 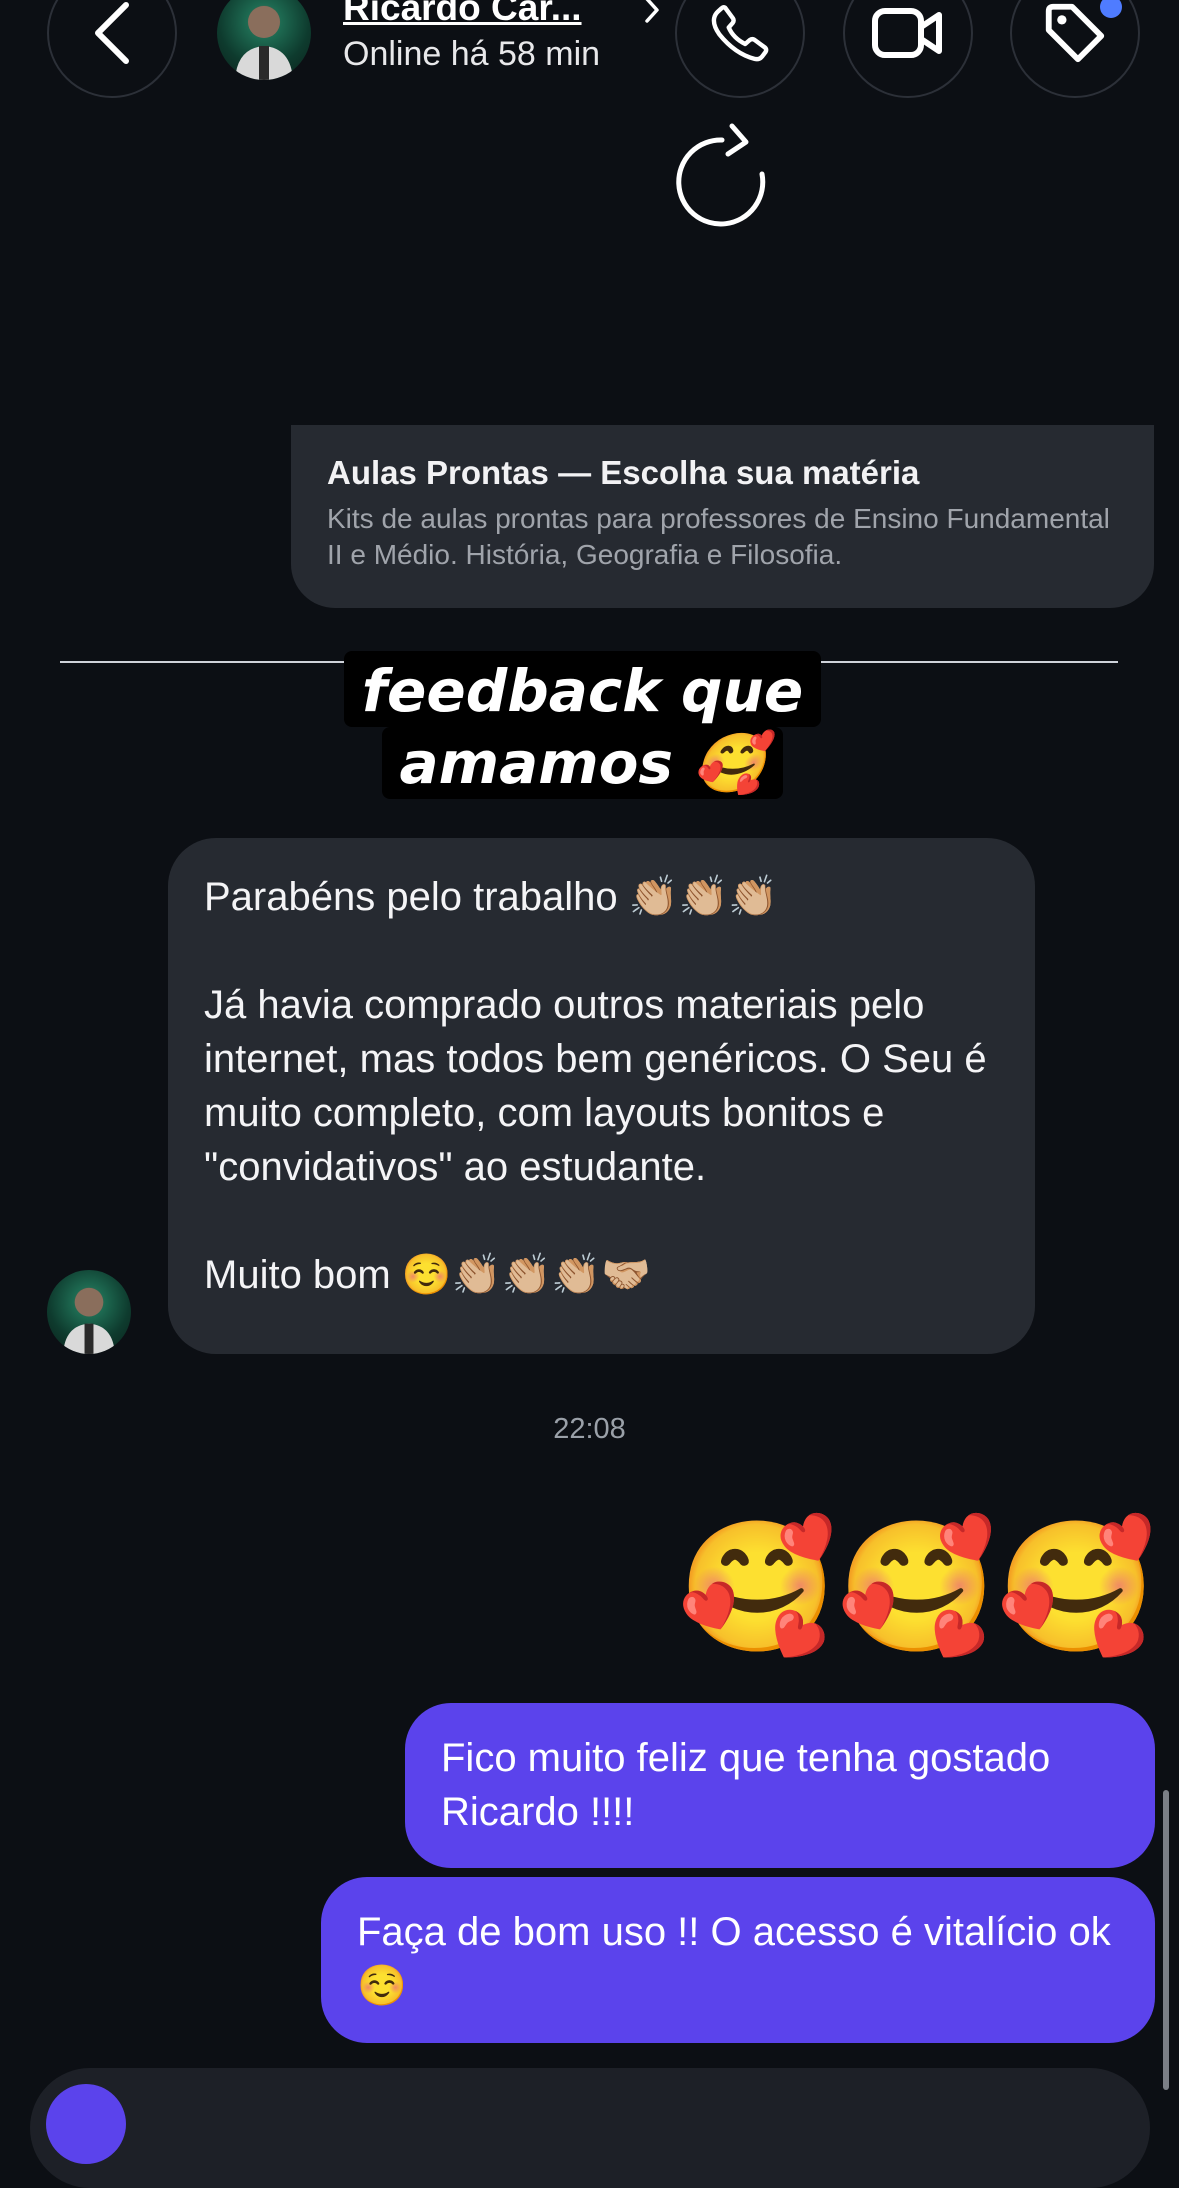 What do you see at coordinates (582, 763) in the screenshot?
I see `overlay-caption-line2: amamos 🥰` at bounding box center [582, 763].